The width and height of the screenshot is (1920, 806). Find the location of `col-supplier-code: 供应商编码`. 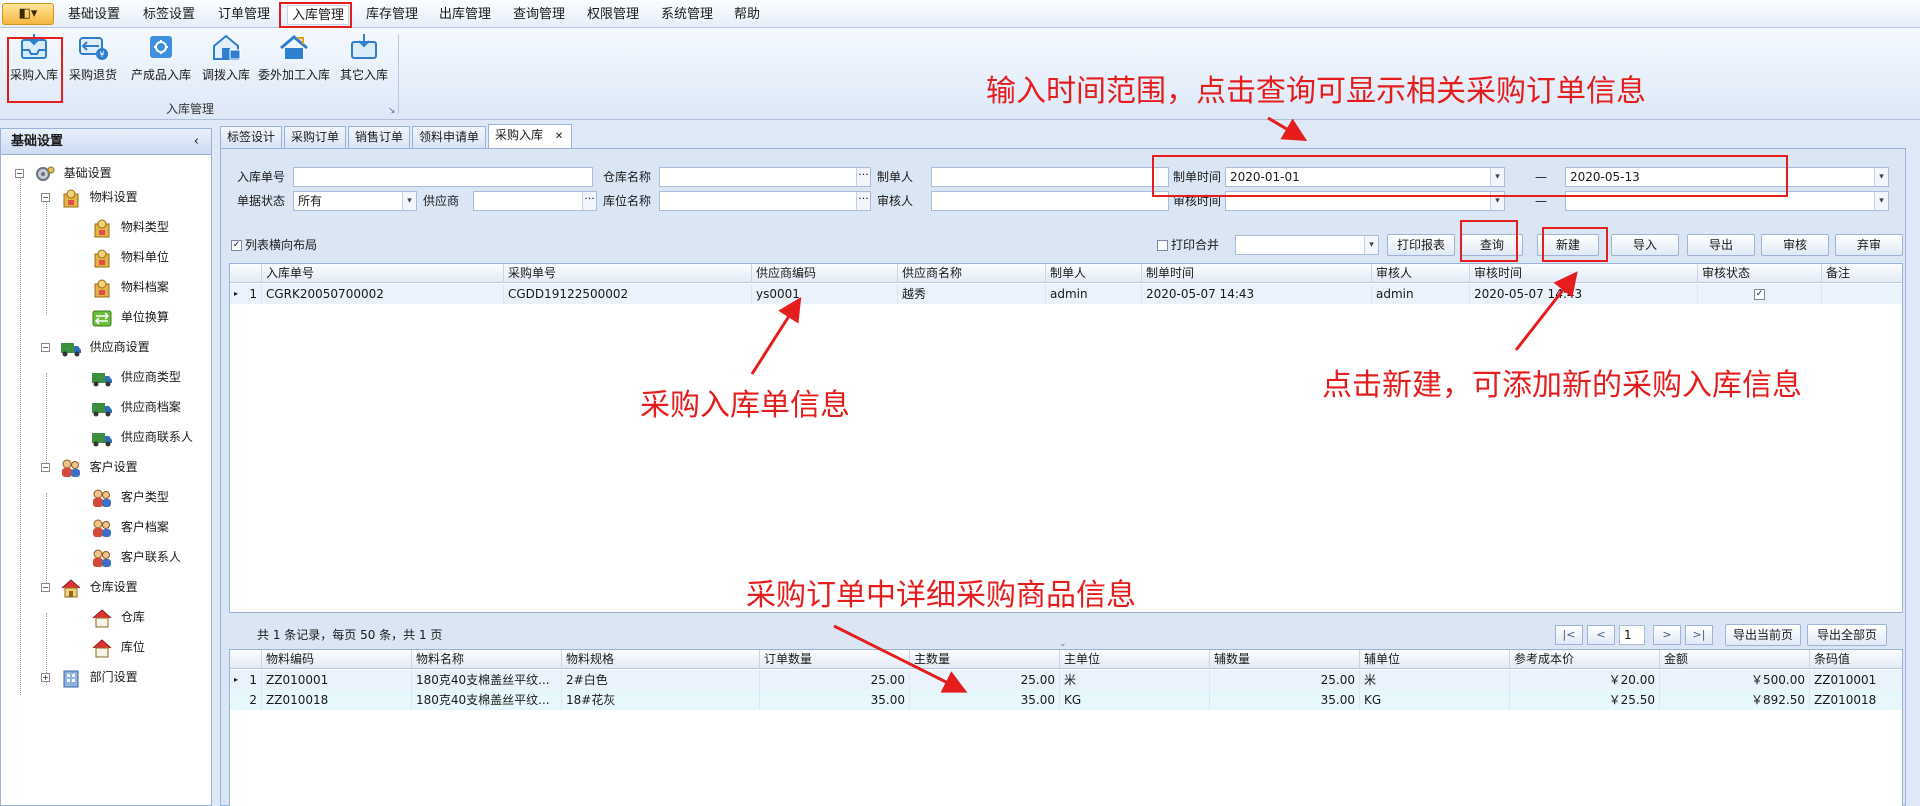

col-supplier-code: 供应商编码 is located at coordinates (825, 273).